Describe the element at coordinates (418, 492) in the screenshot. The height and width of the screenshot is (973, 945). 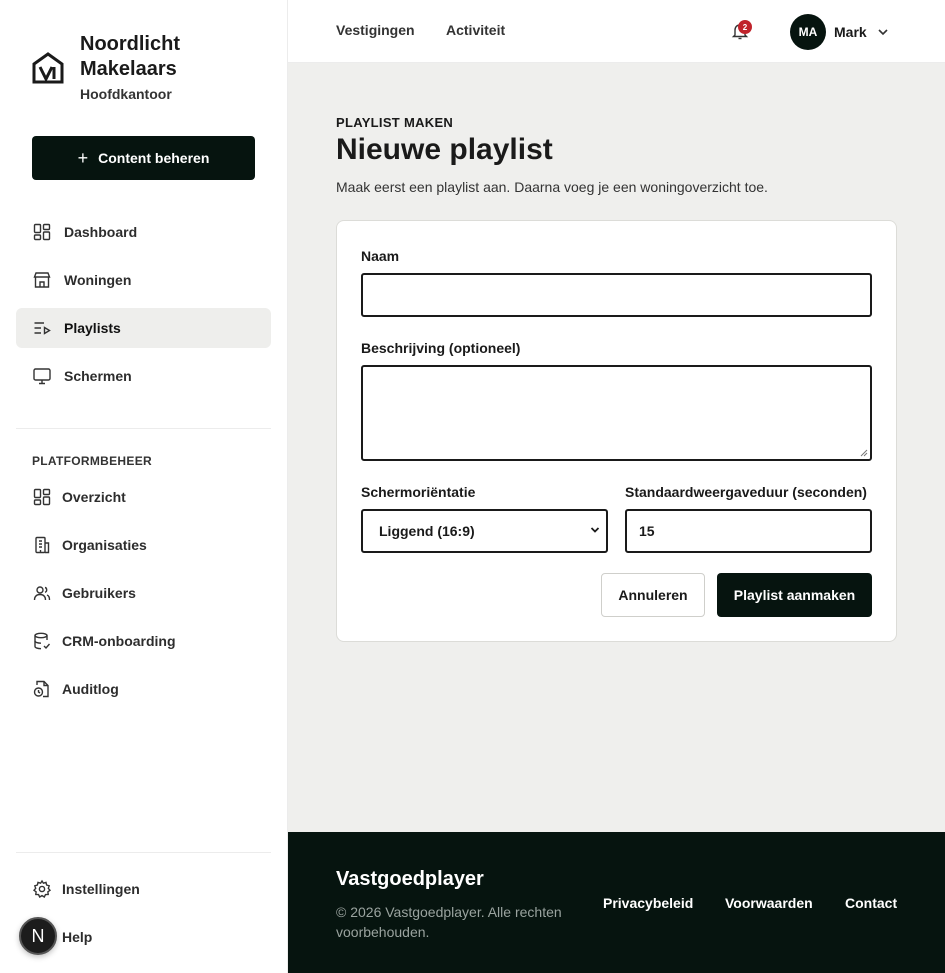
I see `orientation-label: Schermoriëntatie` at that location.